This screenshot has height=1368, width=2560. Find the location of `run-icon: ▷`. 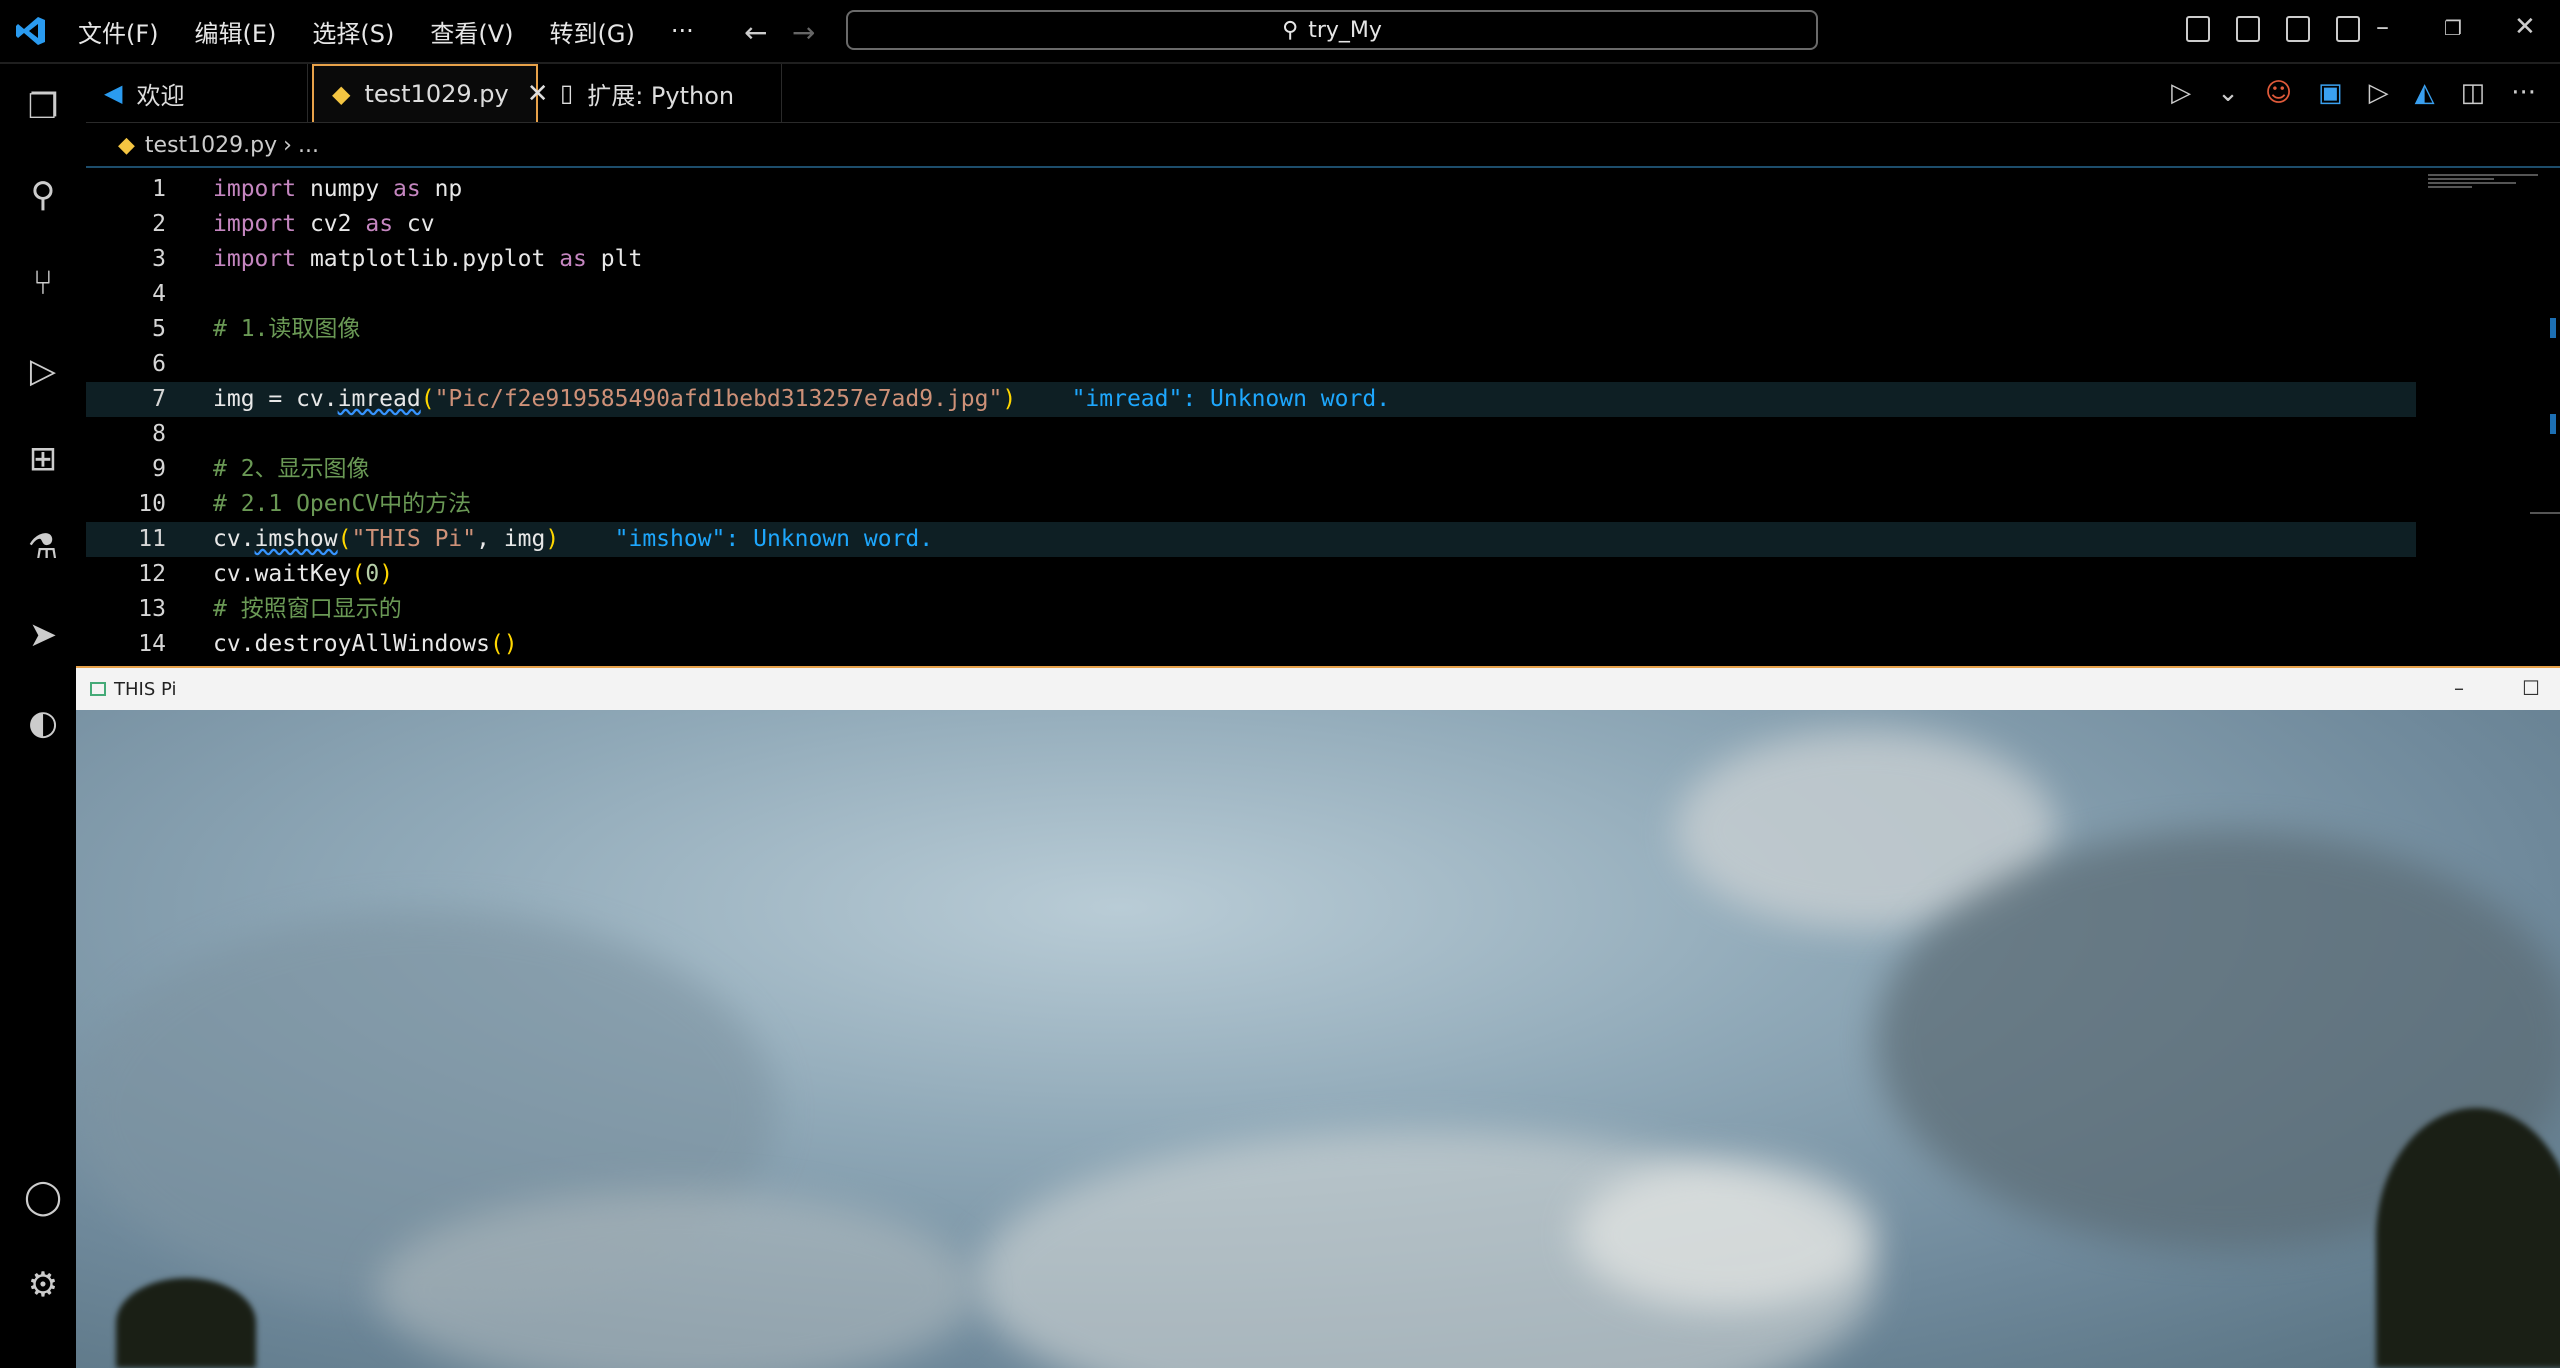

run-icon: ▷ is located at coordinates (2379, 93).